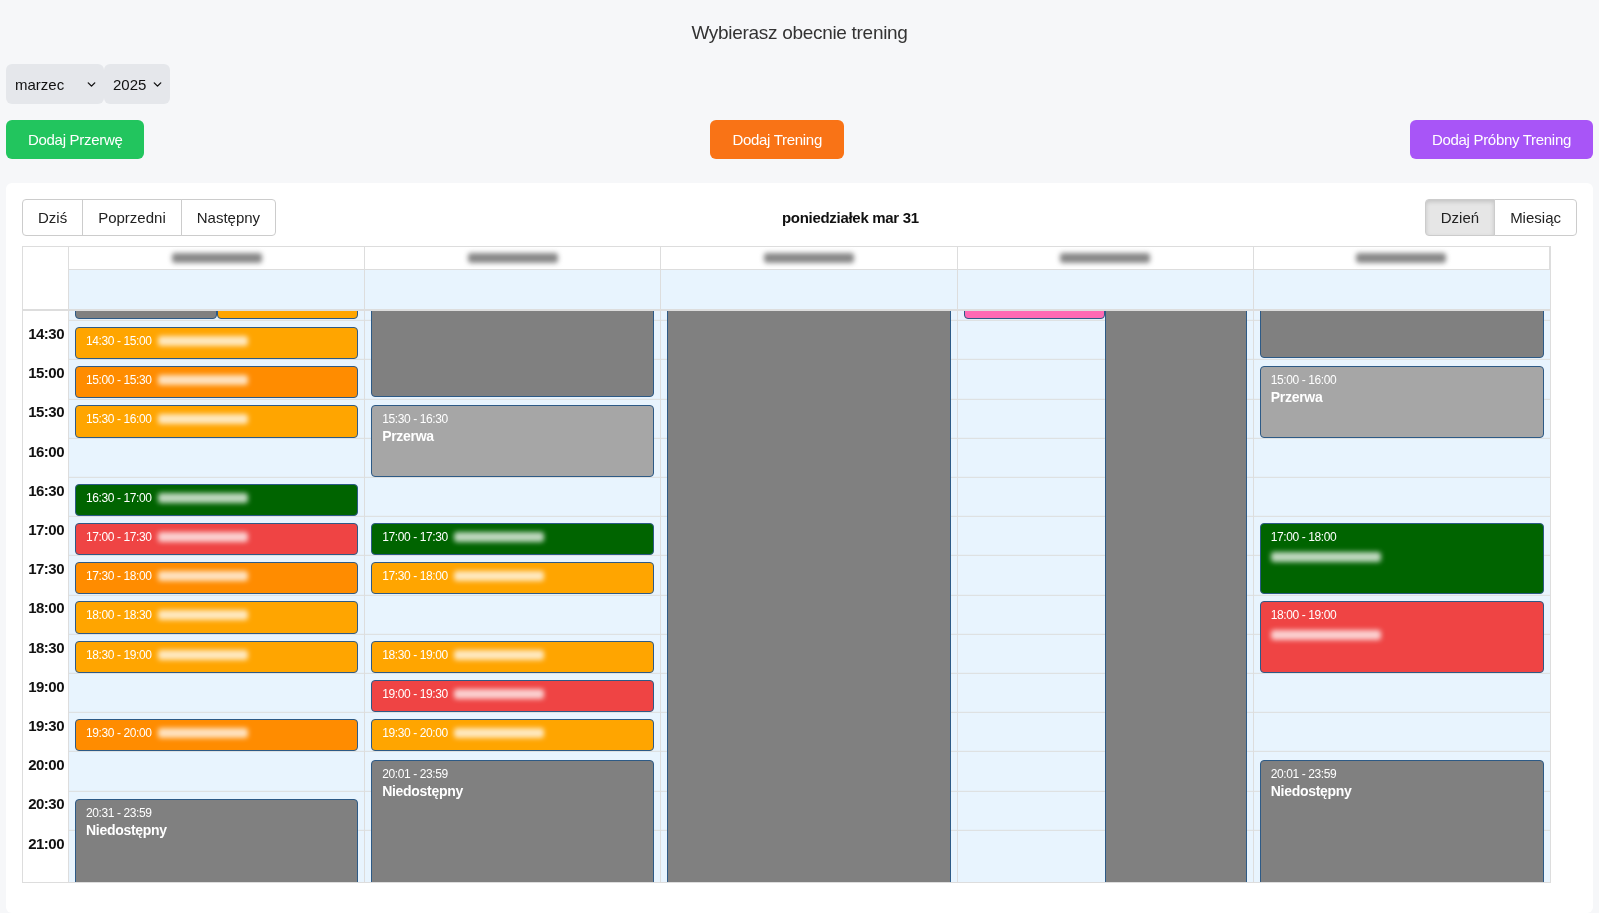 The image size is (1599, 913). Describe the element at coordinates (75, 139) in the screenshot. I see `action-button: Dodaj Przerwę` at that location.